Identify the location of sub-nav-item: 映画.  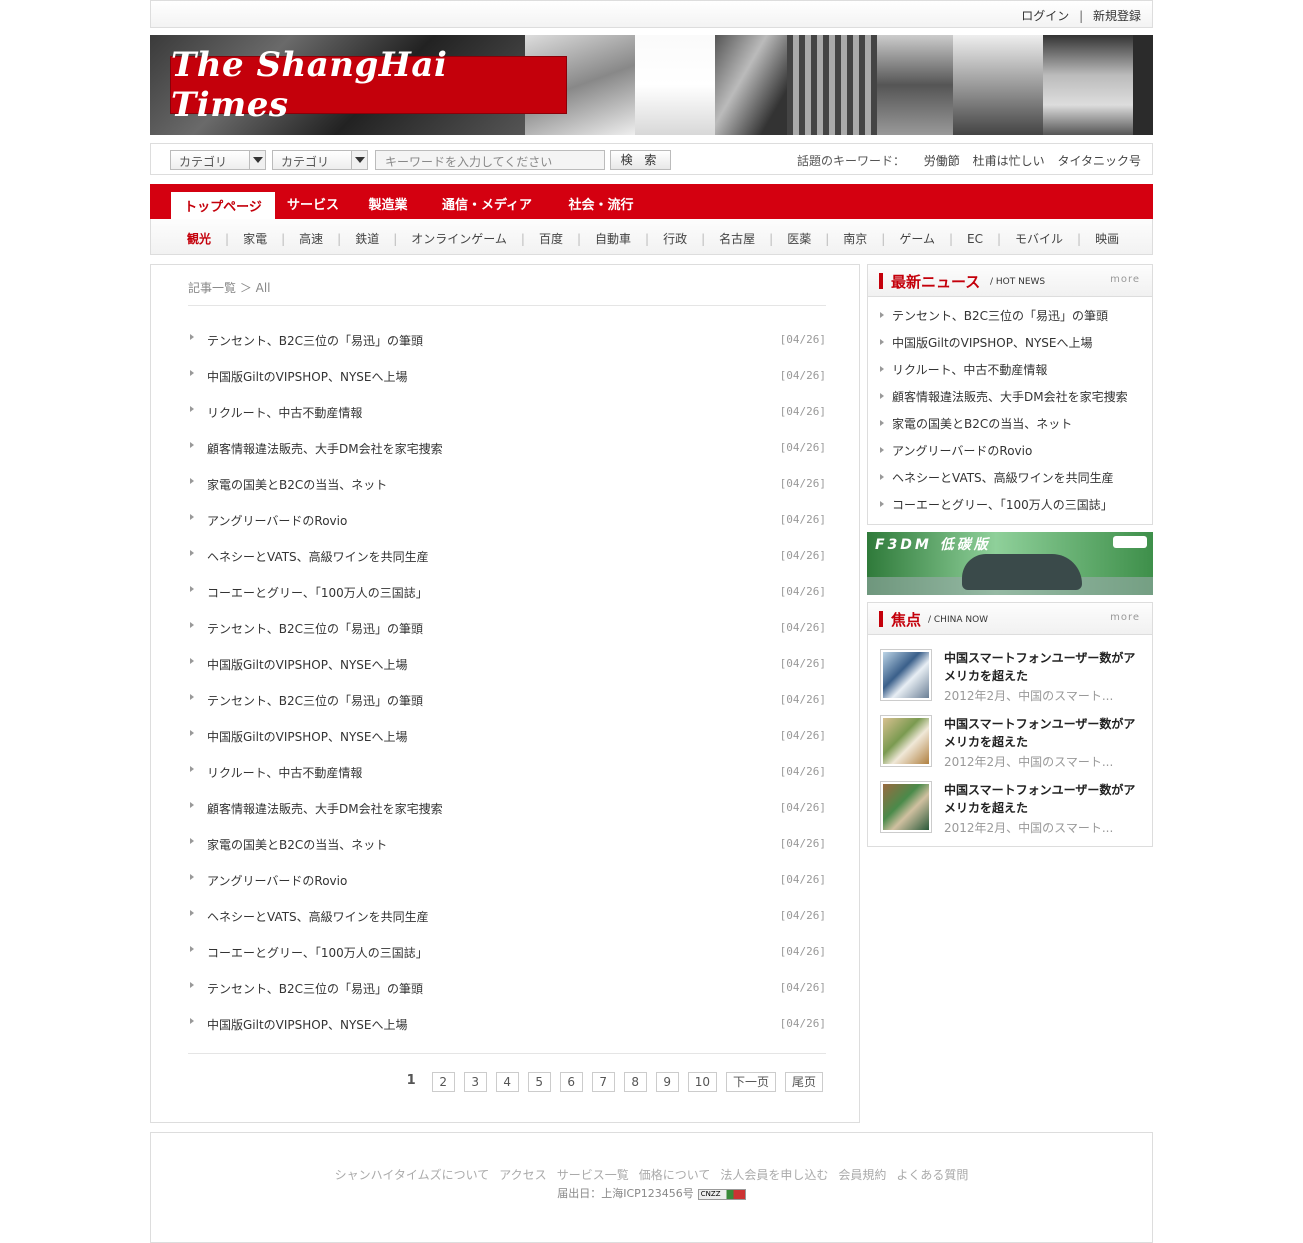
(1107, 238).